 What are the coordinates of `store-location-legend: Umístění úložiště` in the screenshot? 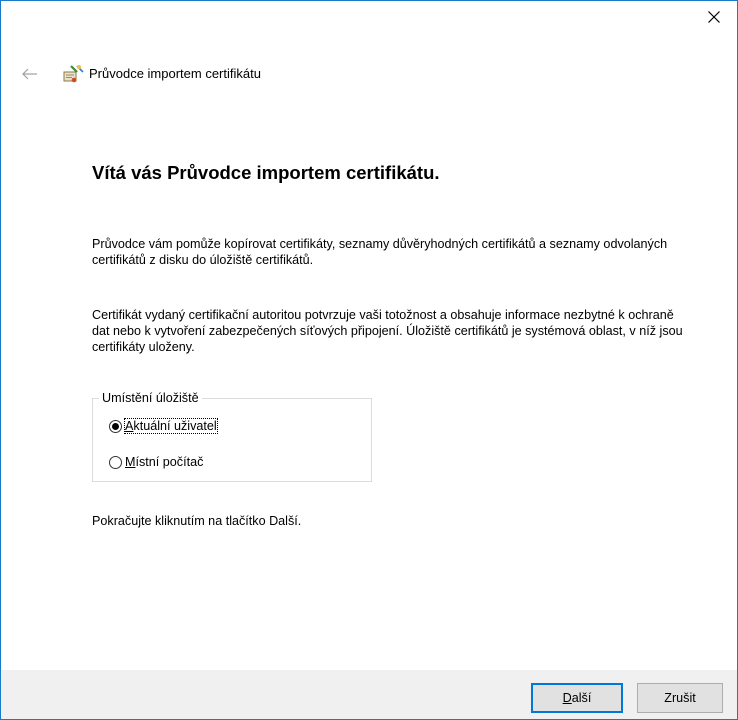 It's located at (150, 398).